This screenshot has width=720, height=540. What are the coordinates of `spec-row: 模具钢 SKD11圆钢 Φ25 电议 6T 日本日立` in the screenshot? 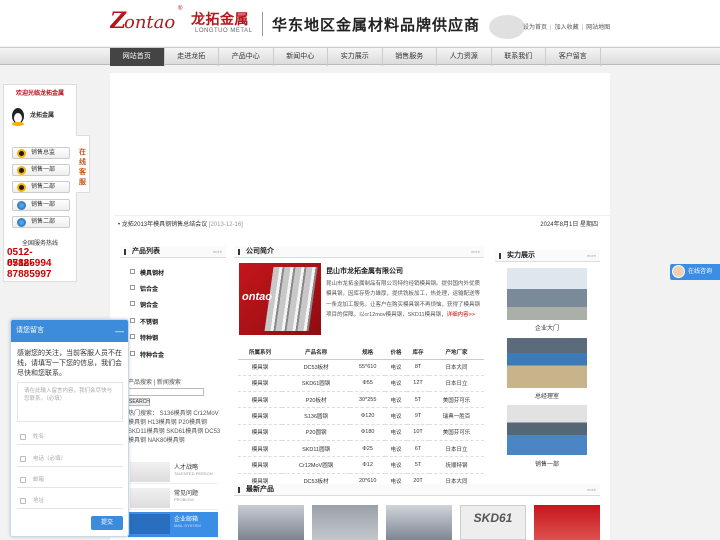 It's located at (361, 449).